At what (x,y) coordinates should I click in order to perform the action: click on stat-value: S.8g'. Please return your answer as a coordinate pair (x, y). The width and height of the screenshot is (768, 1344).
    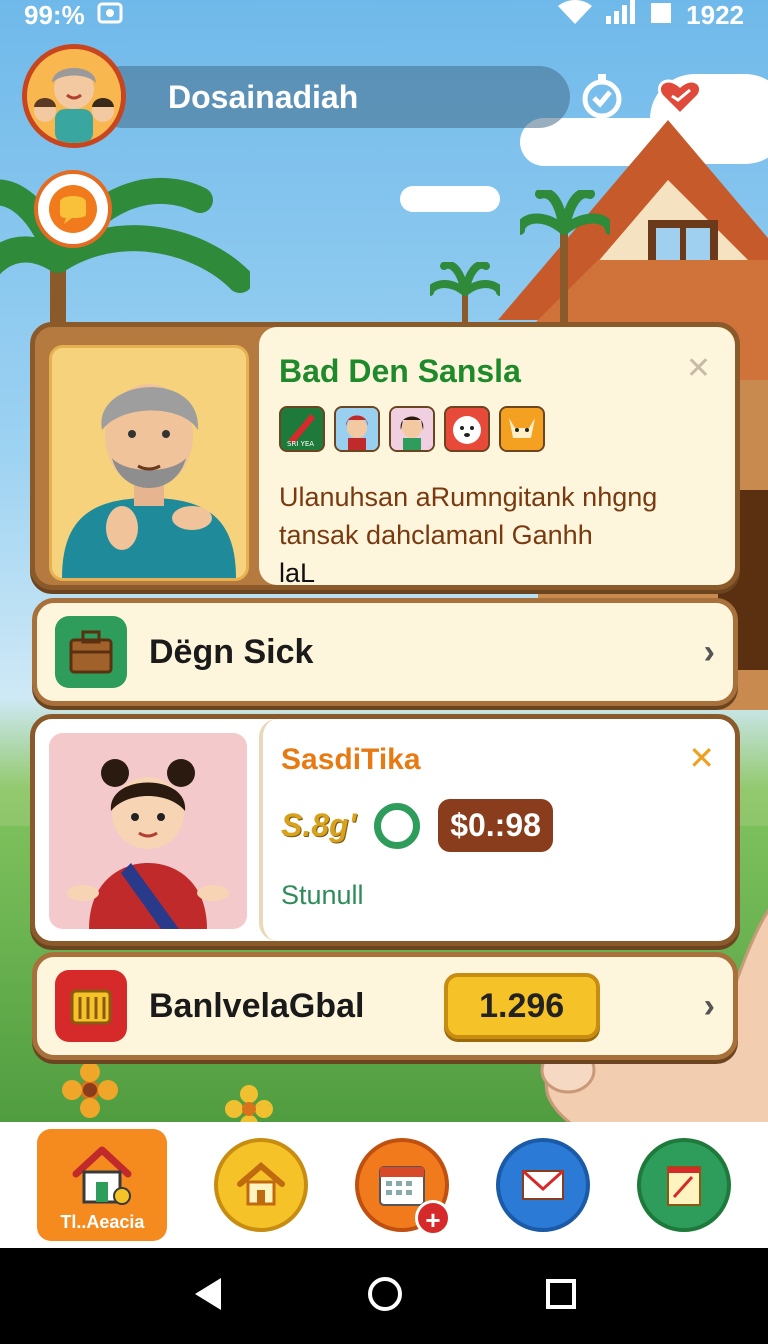
    Looking at the image, I should click on (319, 825).